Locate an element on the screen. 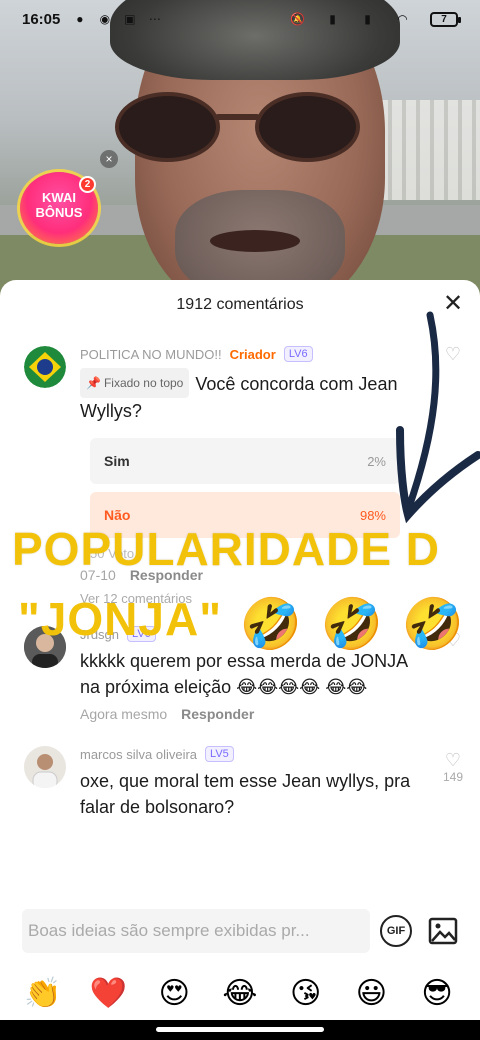 The image size is (480, 1040). laugh-emoji-button: 😂 is located at coordinates (240, 993).